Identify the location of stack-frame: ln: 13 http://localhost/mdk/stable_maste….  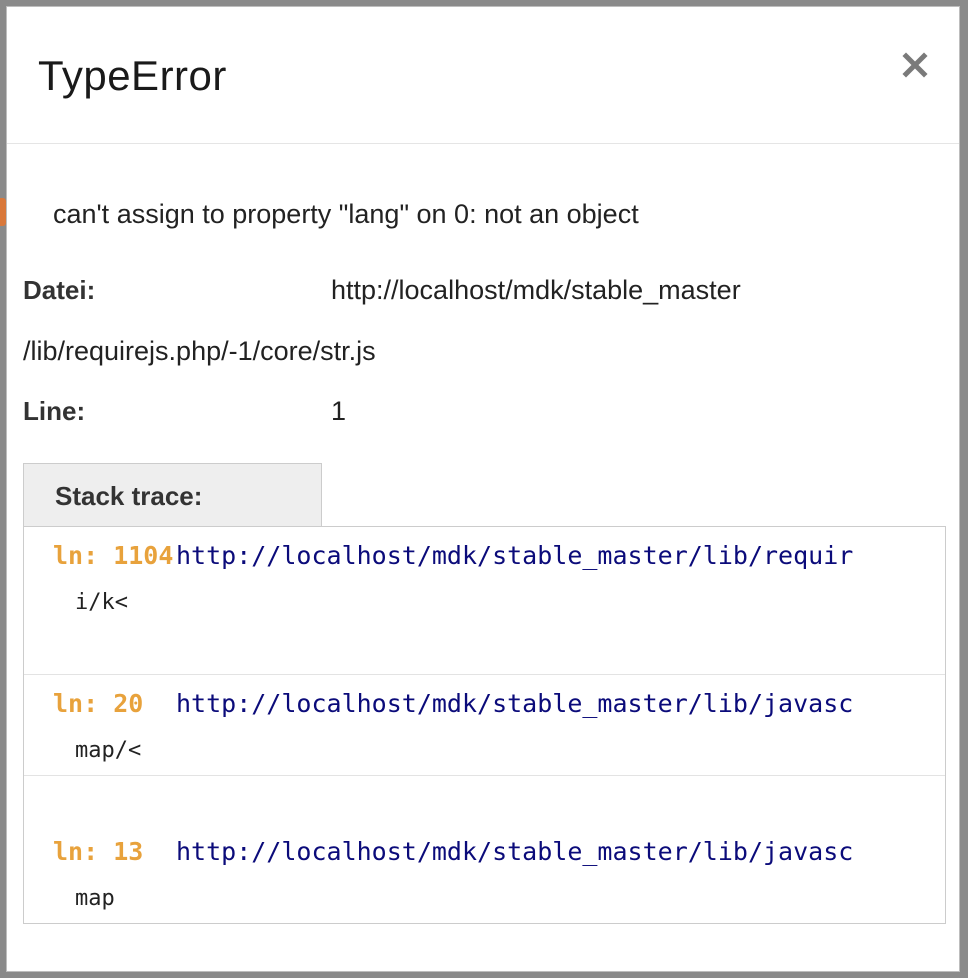
(484, 849).